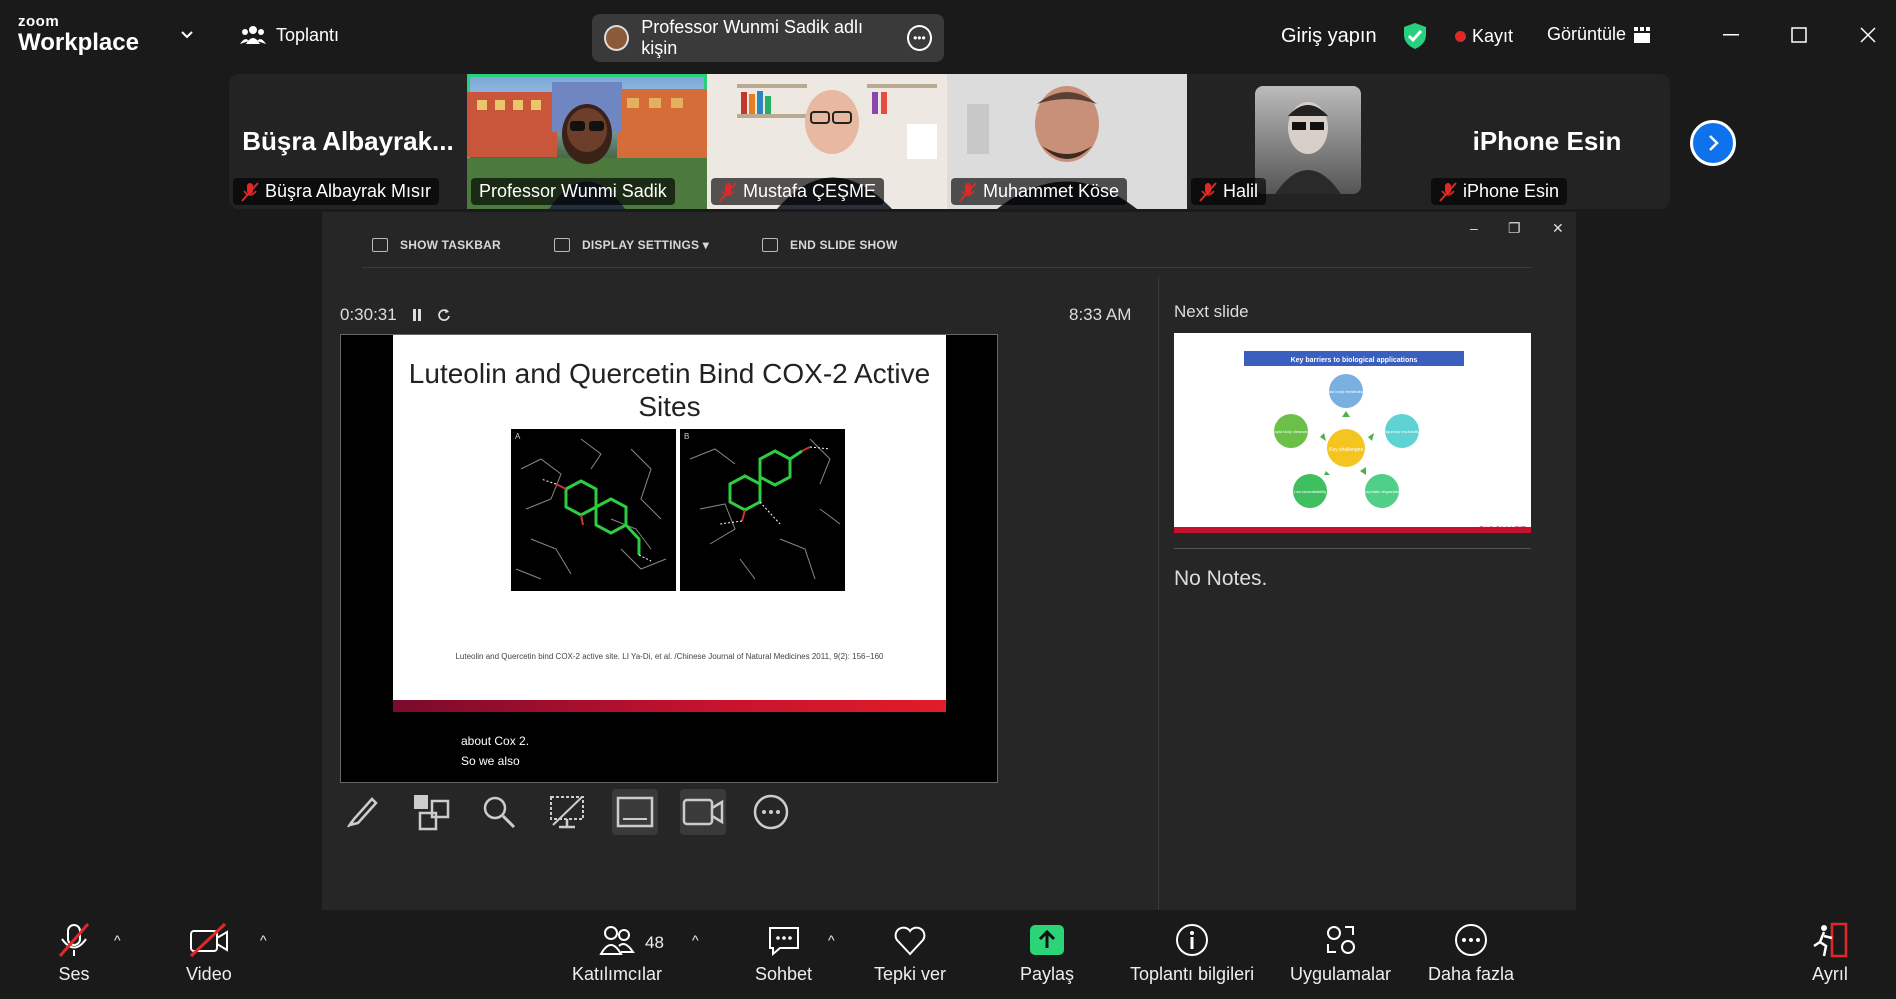 The height and width of the screenshot is (999, 1896). Describe the element at coordinates (768, 38) in the screenshot. I see `active-speaker-pill: Professor Wunmi Sadik adlı kişin •••` at that location.